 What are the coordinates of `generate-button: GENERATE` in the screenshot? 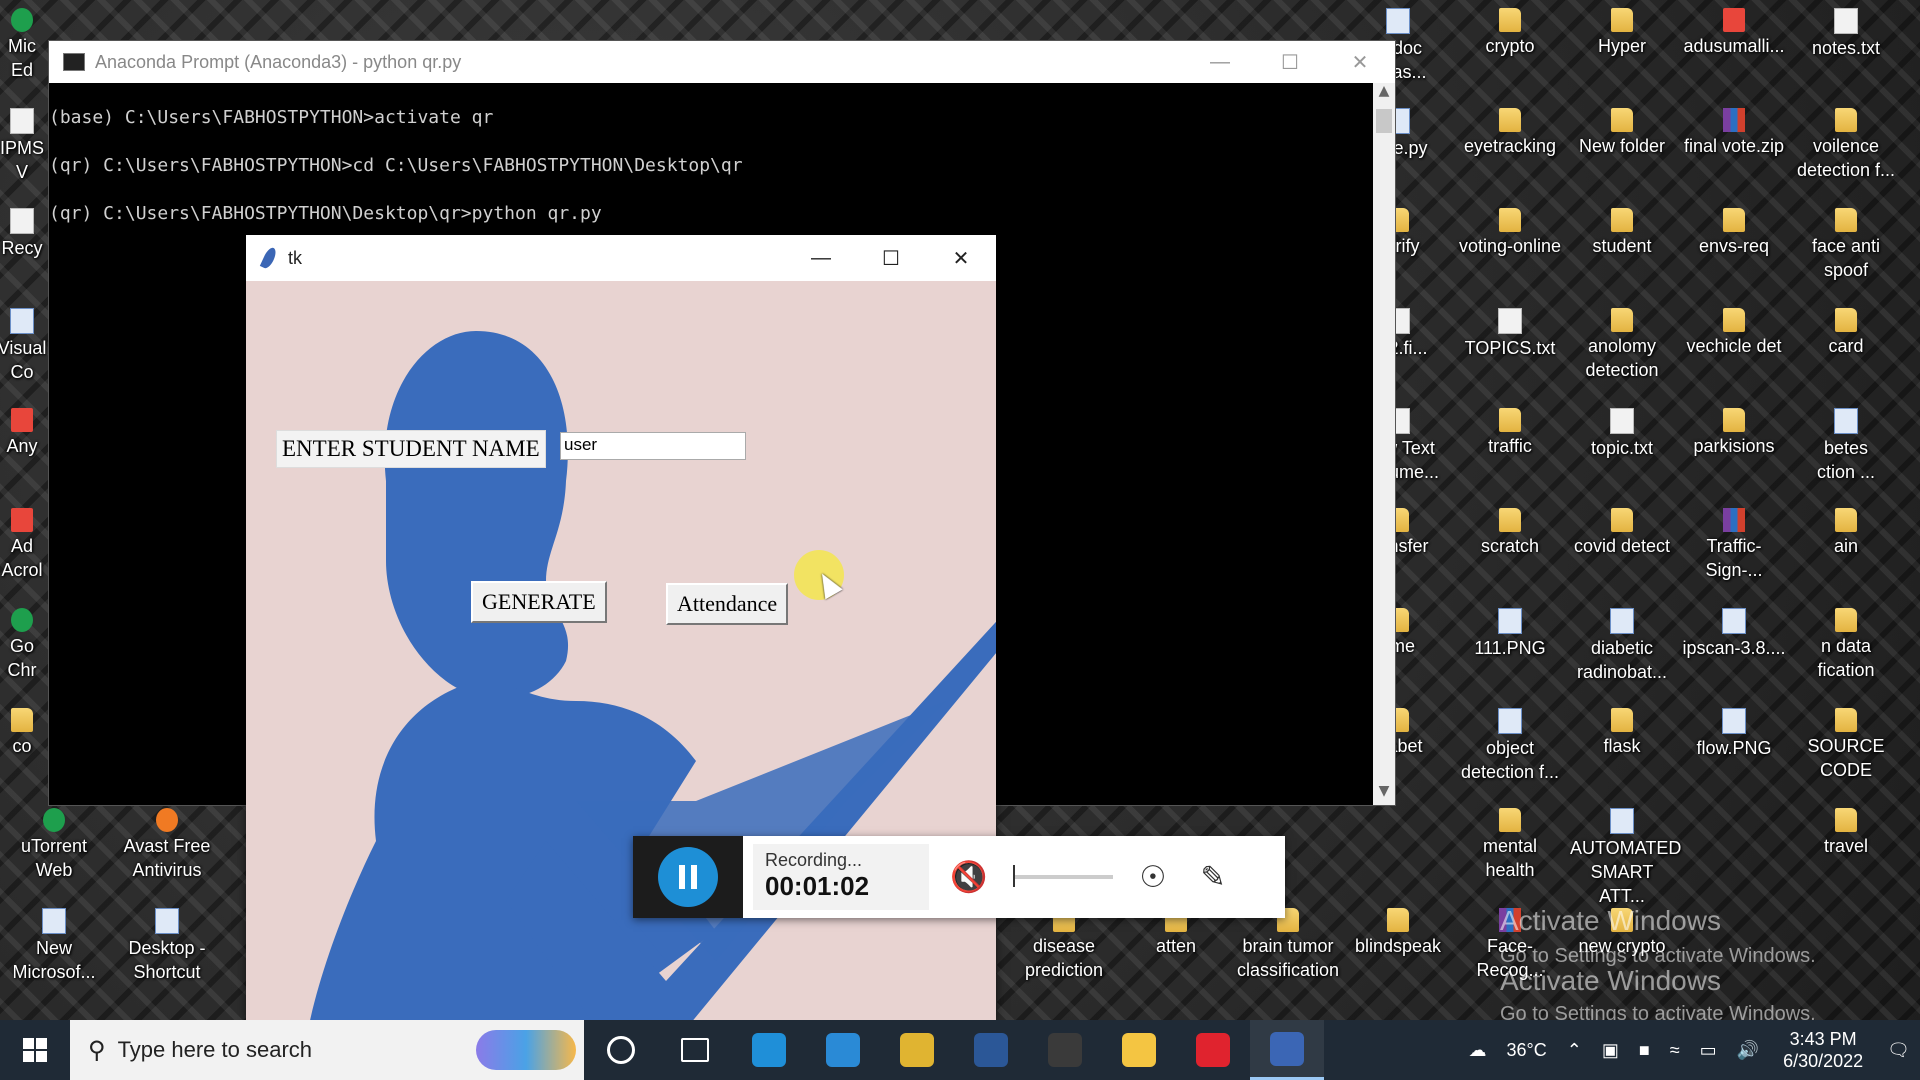 It's located at (539, 602).